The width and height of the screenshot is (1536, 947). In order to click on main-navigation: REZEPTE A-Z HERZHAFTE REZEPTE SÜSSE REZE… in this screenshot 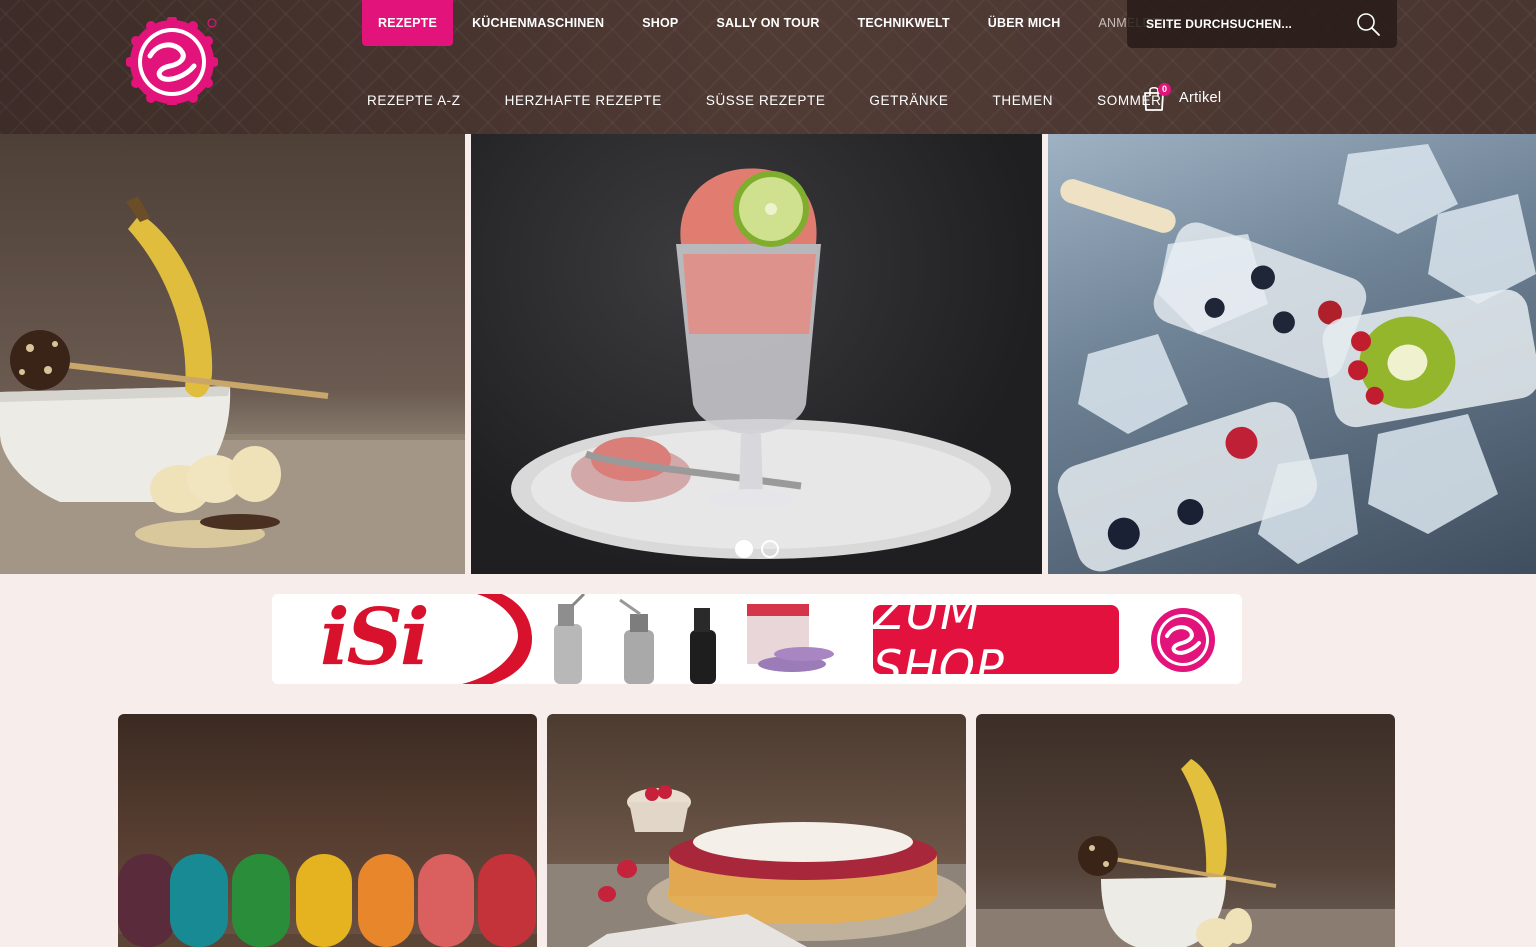, I will do `click(764, 100)`.